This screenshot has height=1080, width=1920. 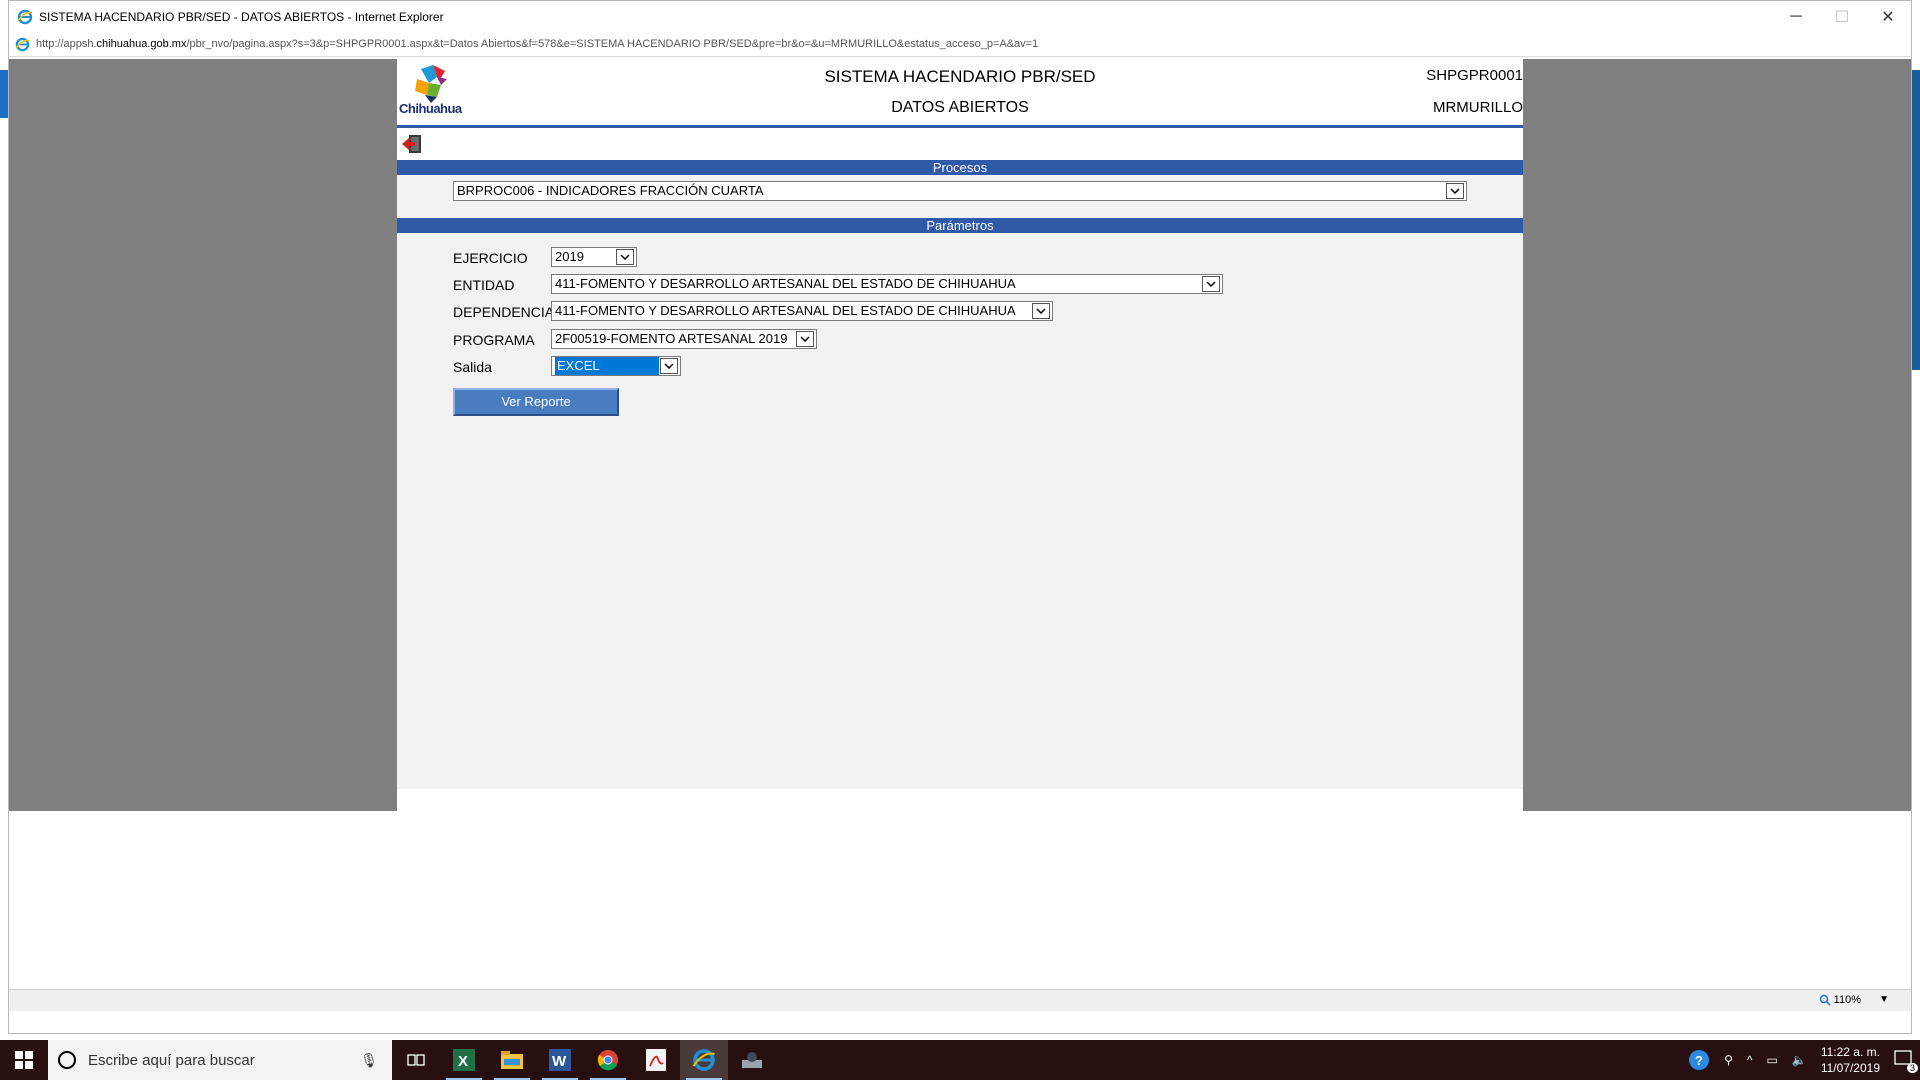 What do you see at coordinates (960, 167) in the screenshot?
I see `section-procesos: Procesos` at bounding box center [960, 167].